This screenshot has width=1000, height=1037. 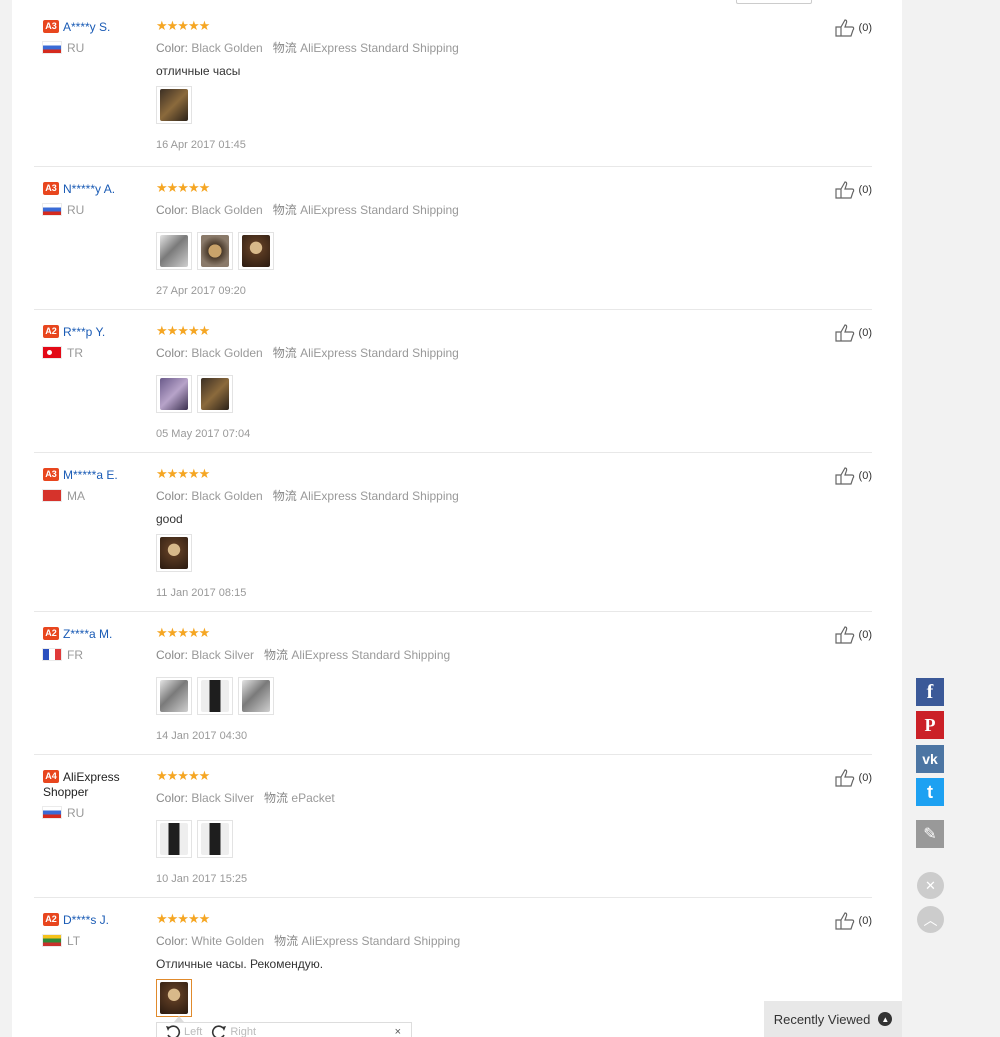 I want to click on country-code: TR, so click(x=75, y=352).